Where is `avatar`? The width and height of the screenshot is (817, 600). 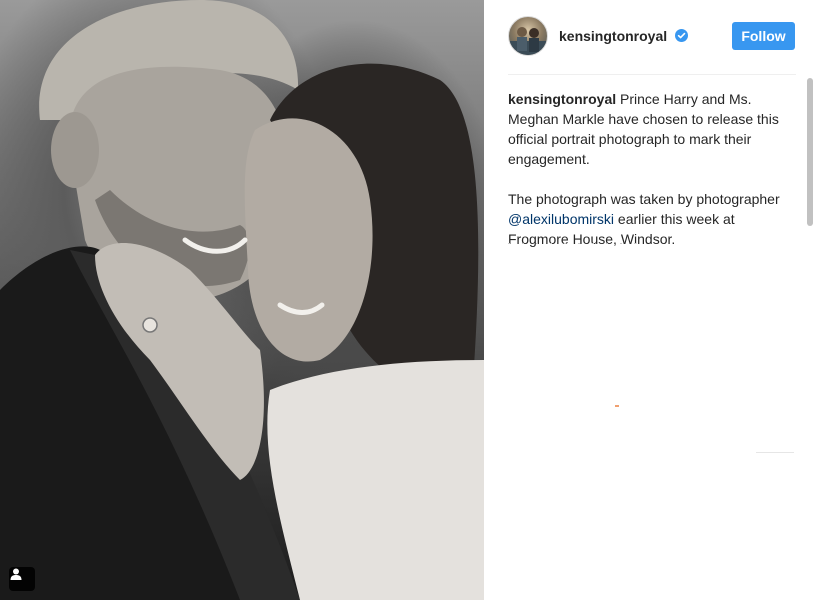
avatar is located at coordinates (528, 36).